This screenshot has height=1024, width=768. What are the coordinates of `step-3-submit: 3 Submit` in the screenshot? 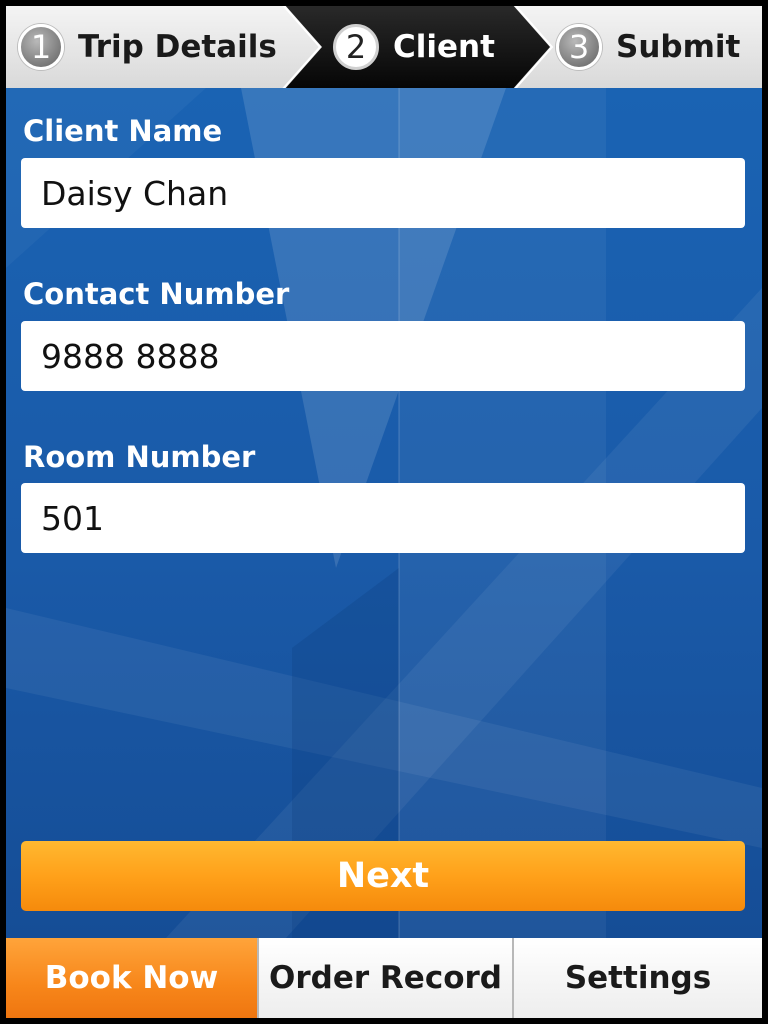 It's located at (648, 47).